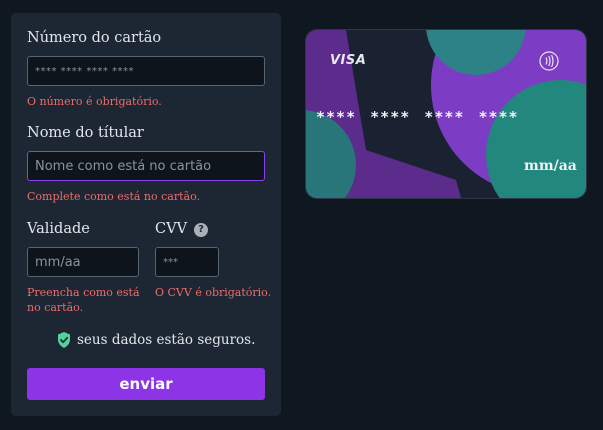  Describe the element at coordinates (201, 230) in the screenshot. I see `question-circle-icon: ?` at that location.